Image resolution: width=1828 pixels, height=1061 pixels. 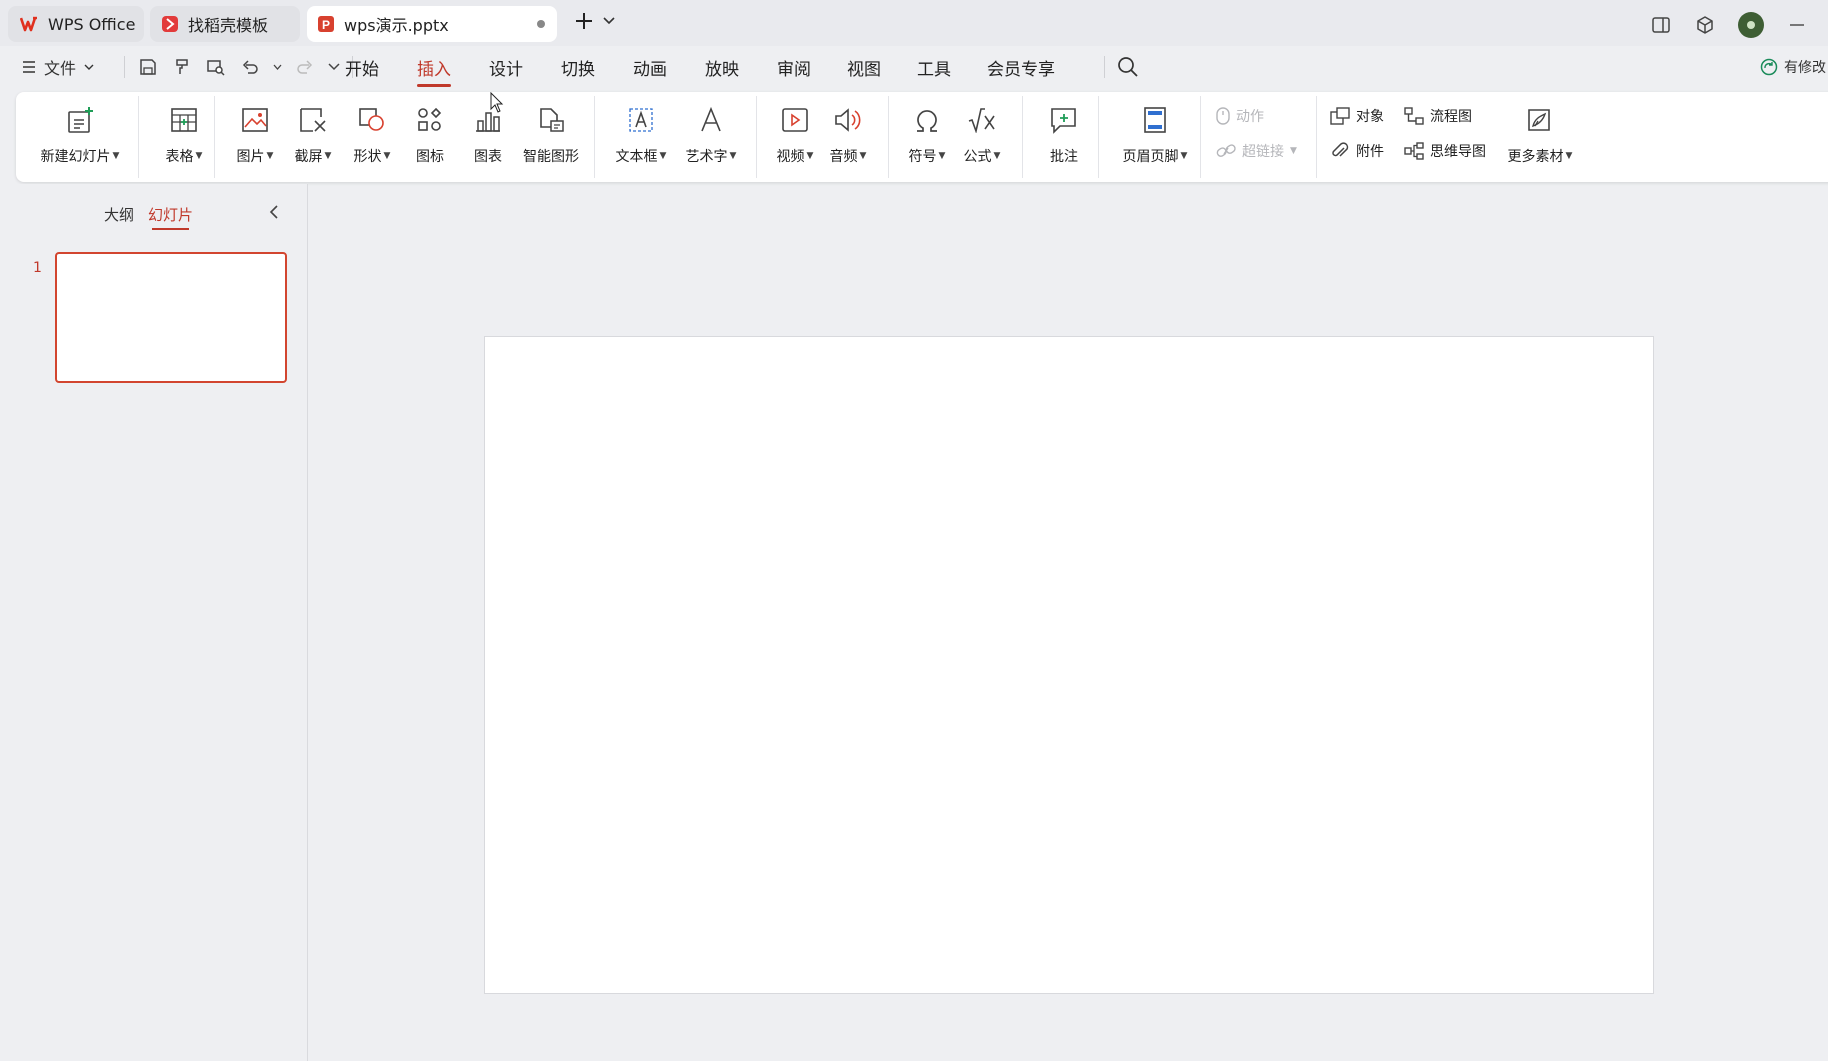 I want to click on object-button: 对象, so click(x=1357, y=116).